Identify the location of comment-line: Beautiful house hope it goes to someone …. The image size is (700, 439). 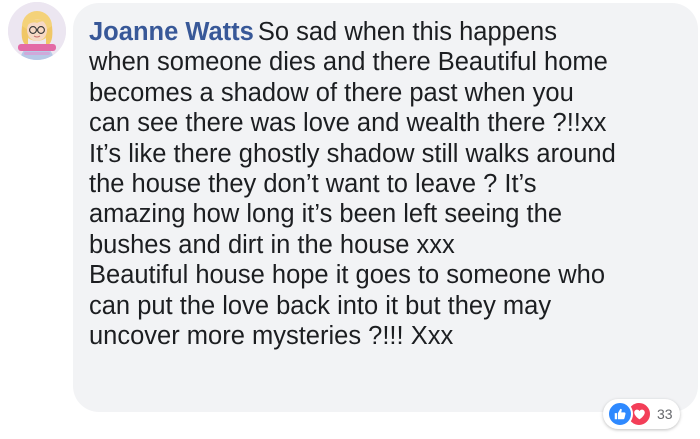
(347, 275).